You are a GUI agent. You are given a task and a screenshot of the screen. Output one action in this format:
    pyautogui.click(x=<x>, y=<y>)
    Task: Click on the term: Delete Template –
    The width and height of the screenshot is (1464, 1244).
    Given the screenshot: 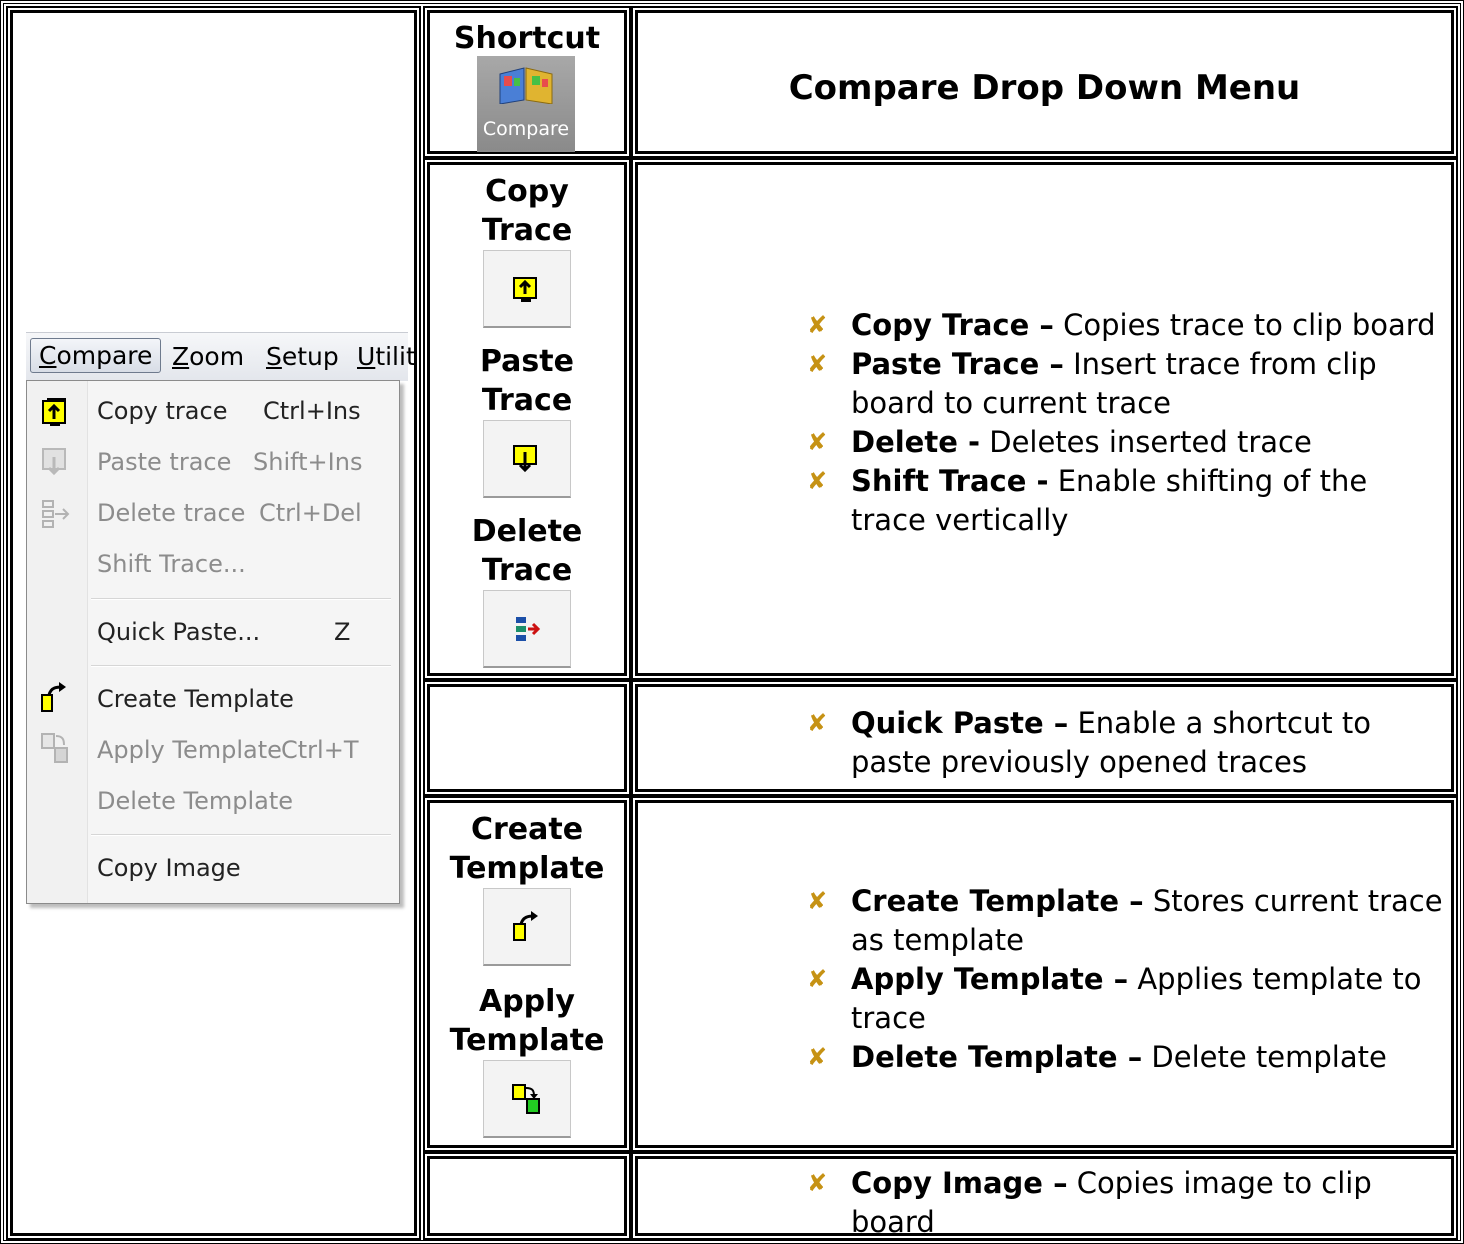 What is the action you would take?
    pyautogui.click(x=997, y=1057)
    